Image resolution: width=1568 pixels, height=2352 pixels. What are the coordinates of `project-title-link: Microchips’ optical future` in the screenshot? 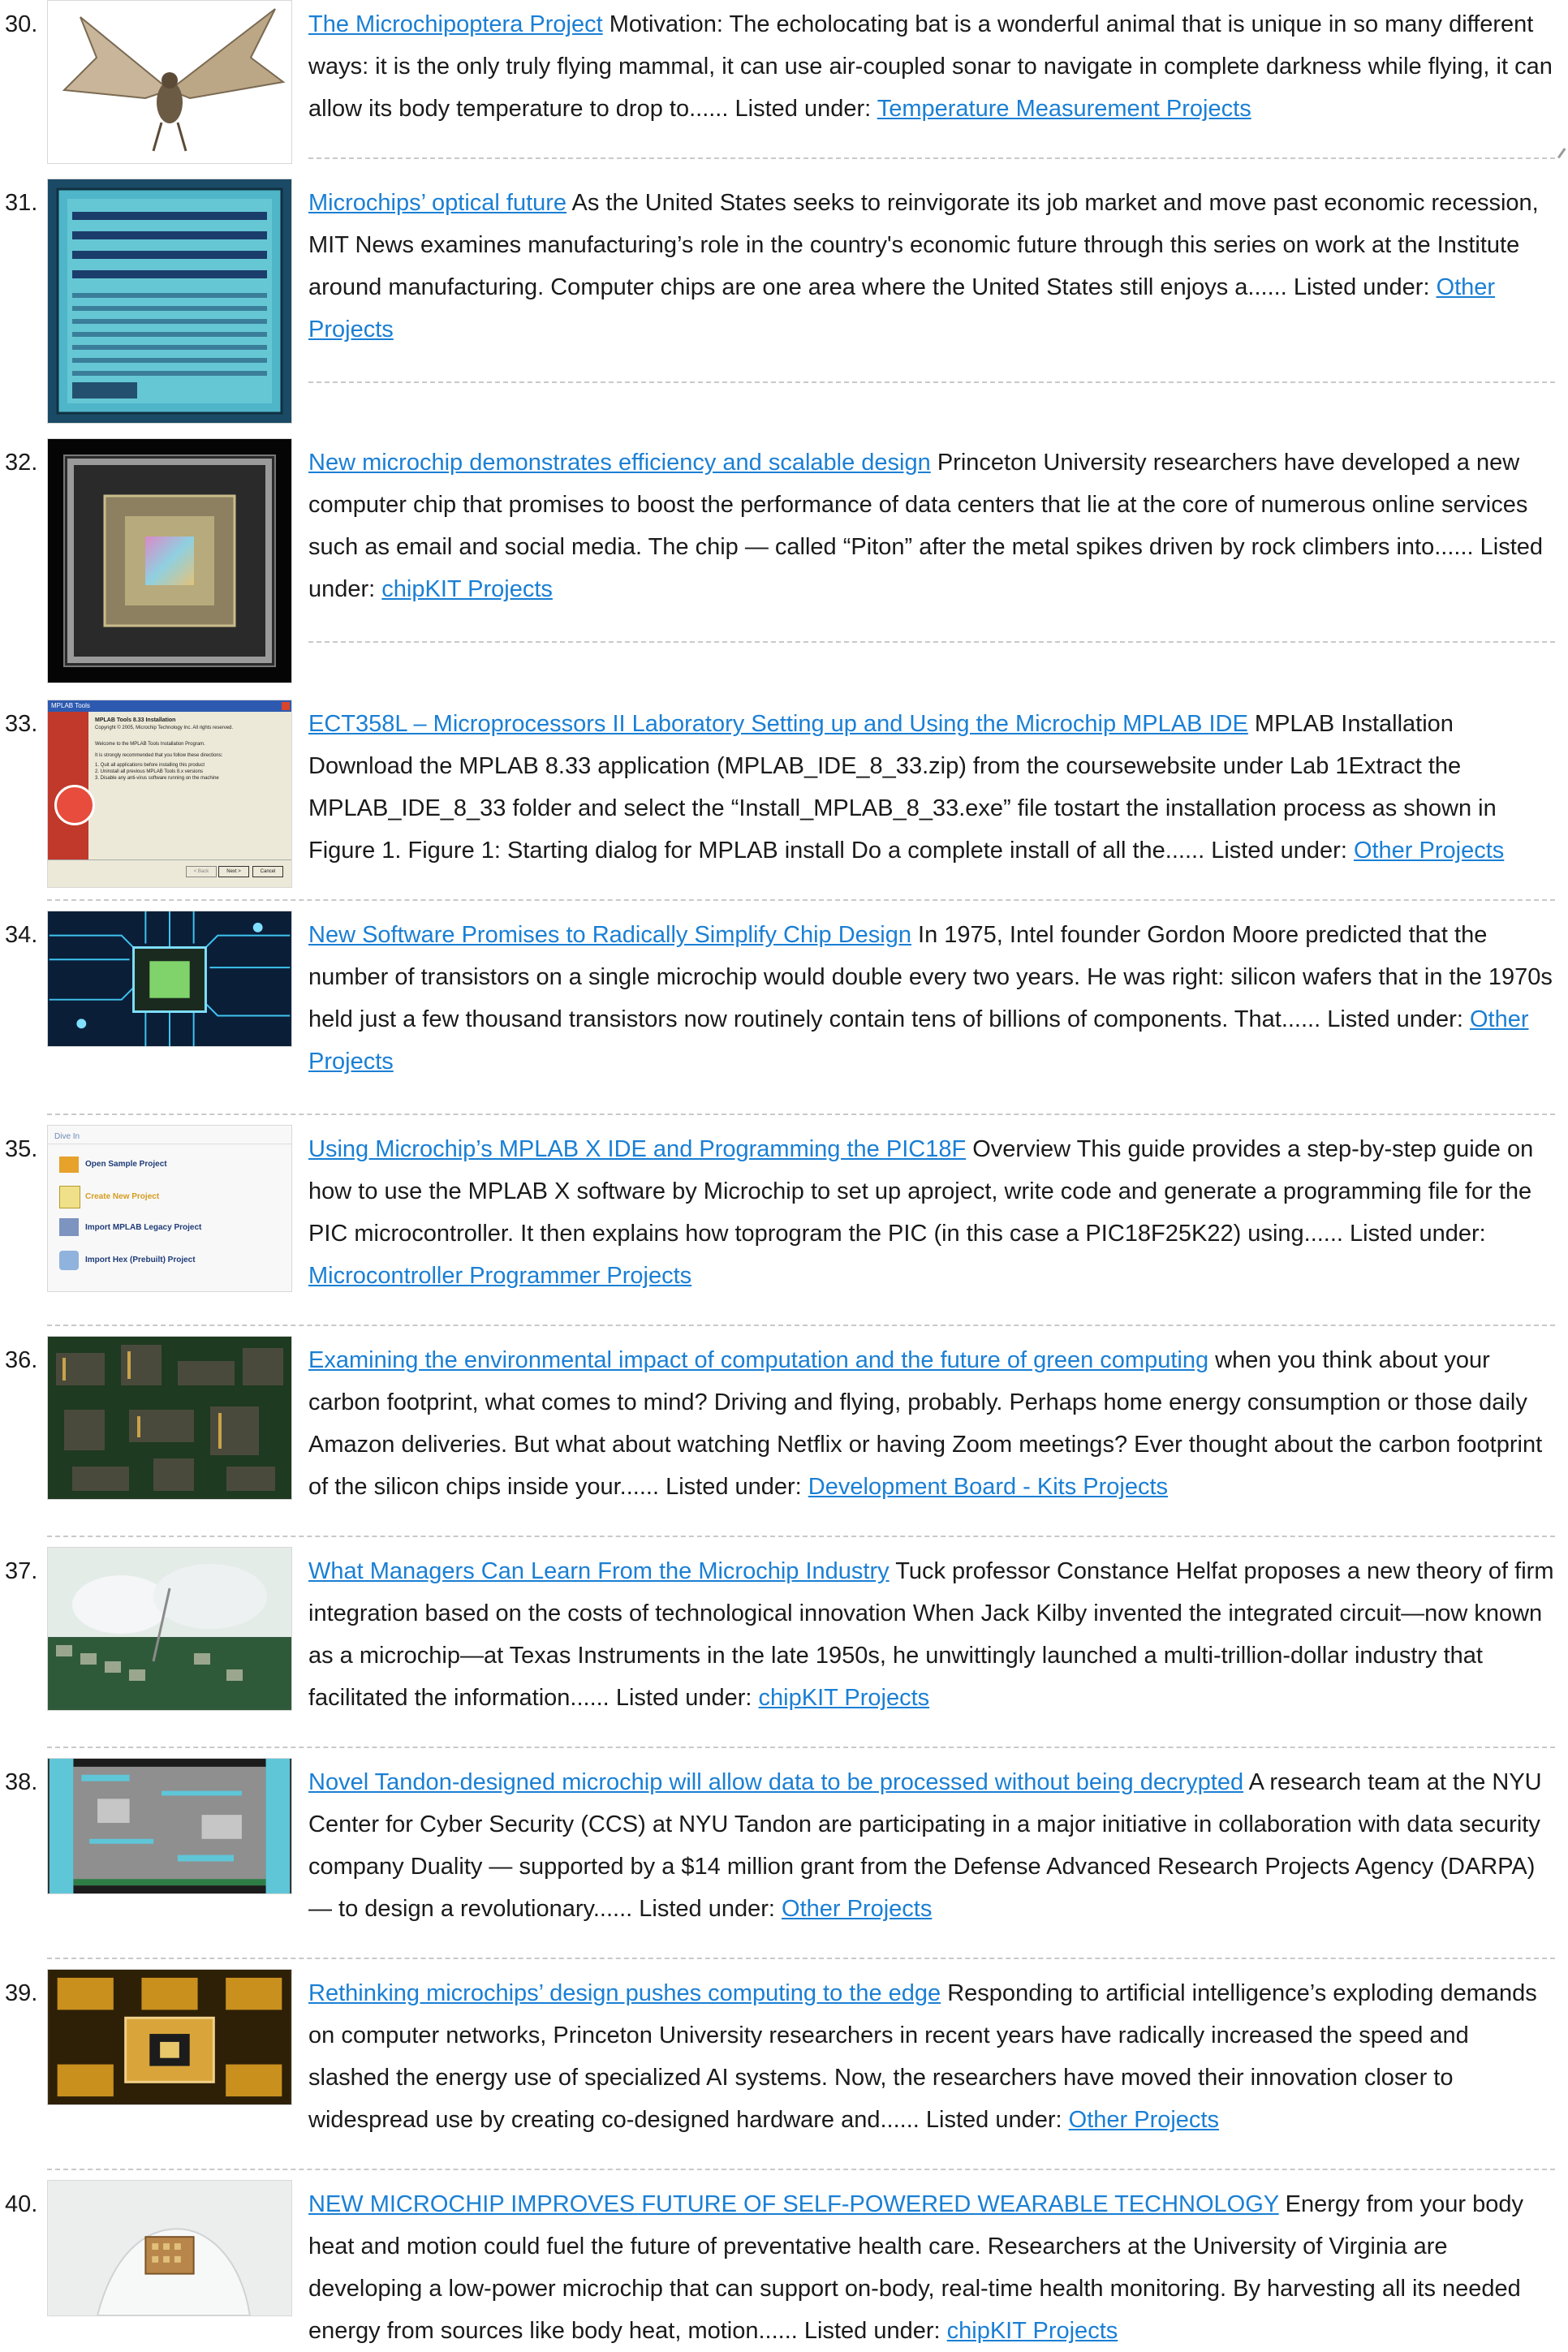 It's located at (437, 203).